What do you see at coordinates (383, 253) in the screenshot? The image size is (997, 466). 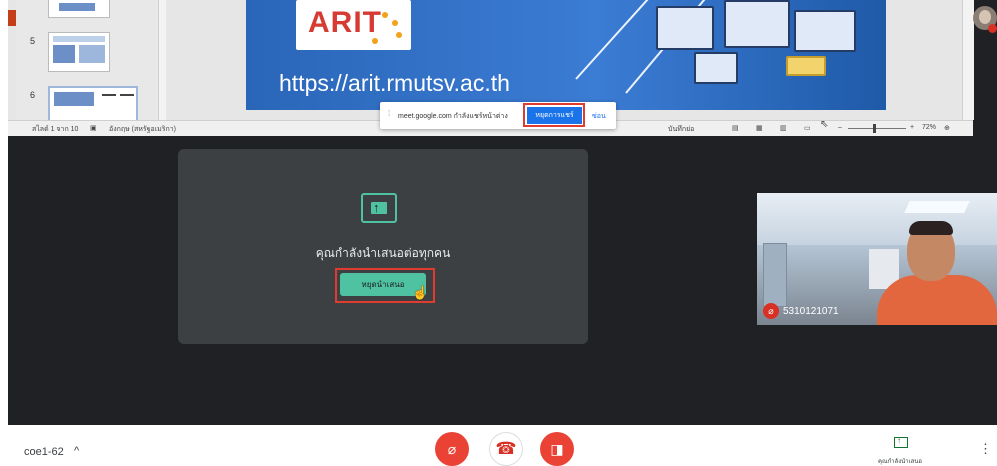 I see `presenting-message: คุณกำลังนำเสนอต่อทุกคน` at bounding box center [383, 253].